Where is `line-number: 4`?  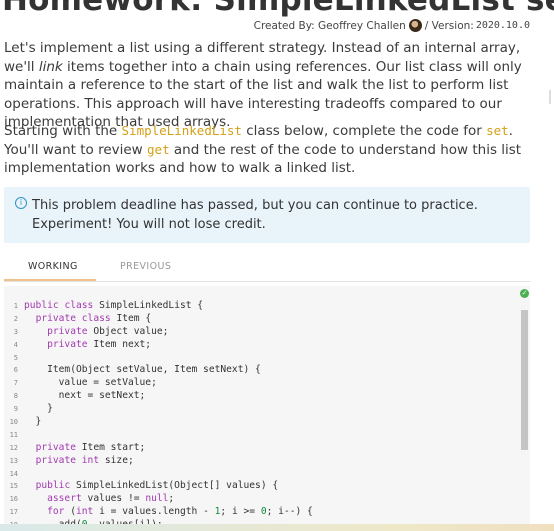
line-number: 4 is located at coordinates (15, 344).